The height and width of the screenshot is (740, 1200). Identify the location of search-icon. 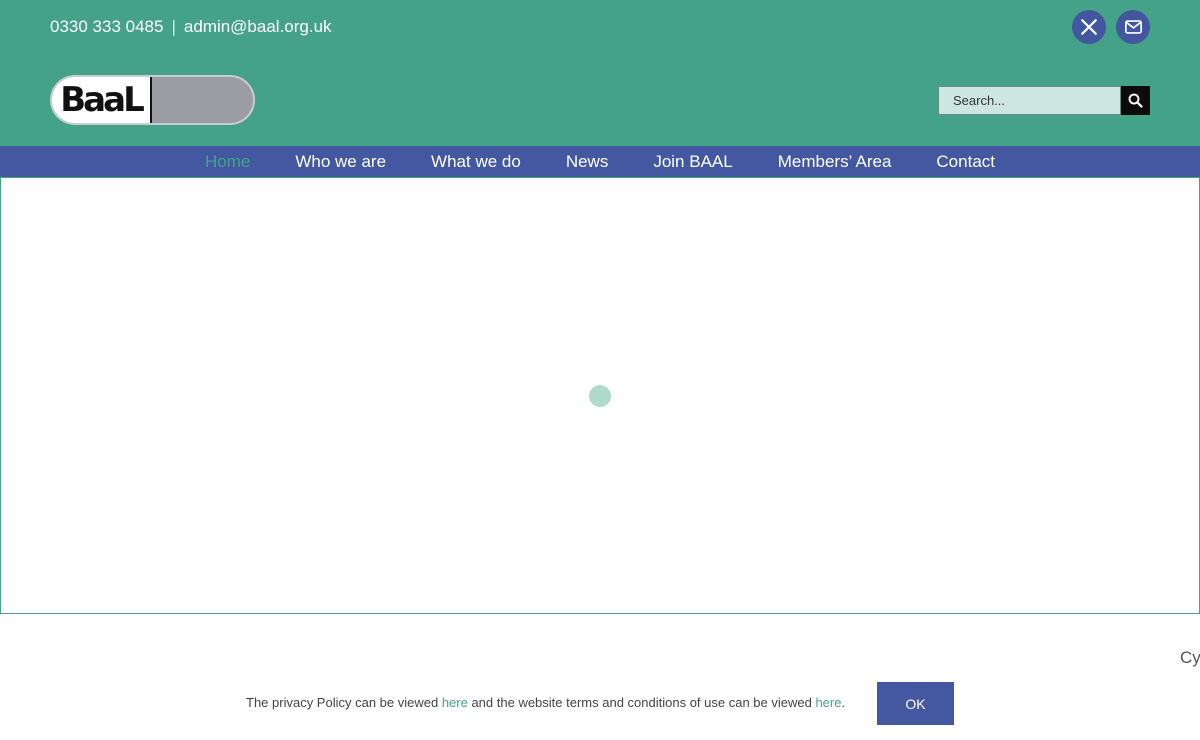
(1135, 100).